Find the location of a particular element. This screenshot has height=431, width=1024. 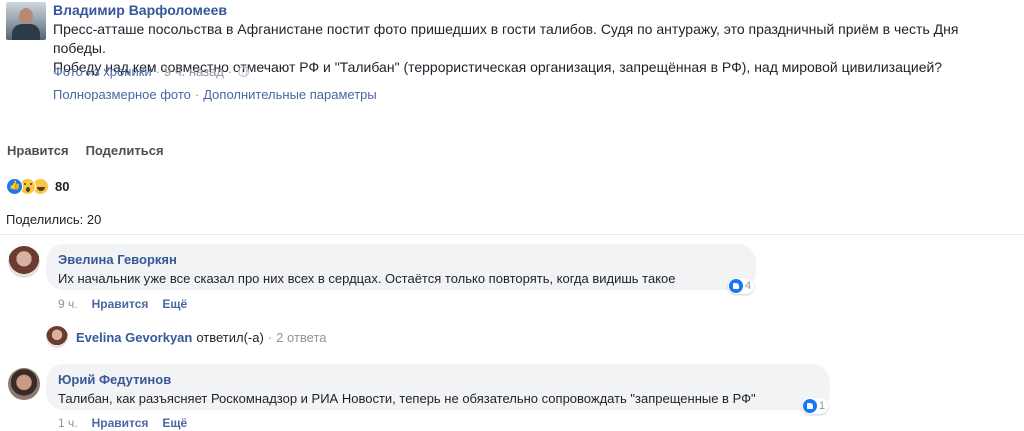

post-author-name: Владимир Варфоломеев is located at coordinates (140, 10).